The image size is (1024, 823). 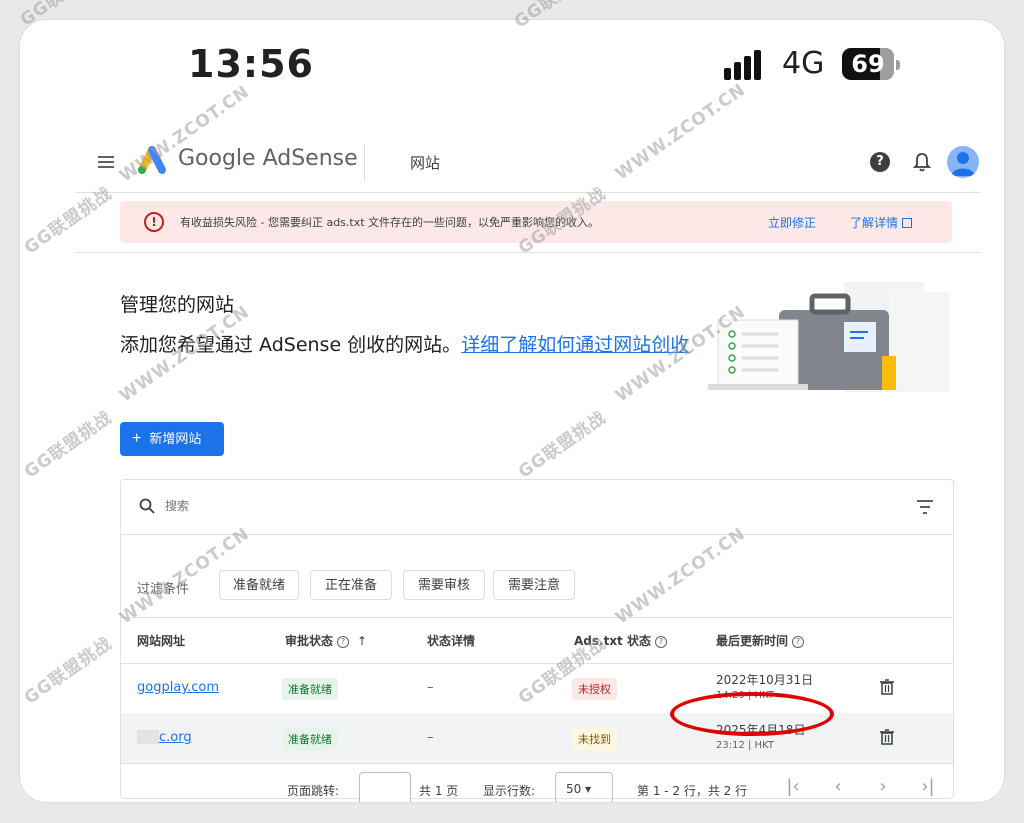 I want to click on last-updated-time: 23:12 | HKT, so click(x=745, y=745).